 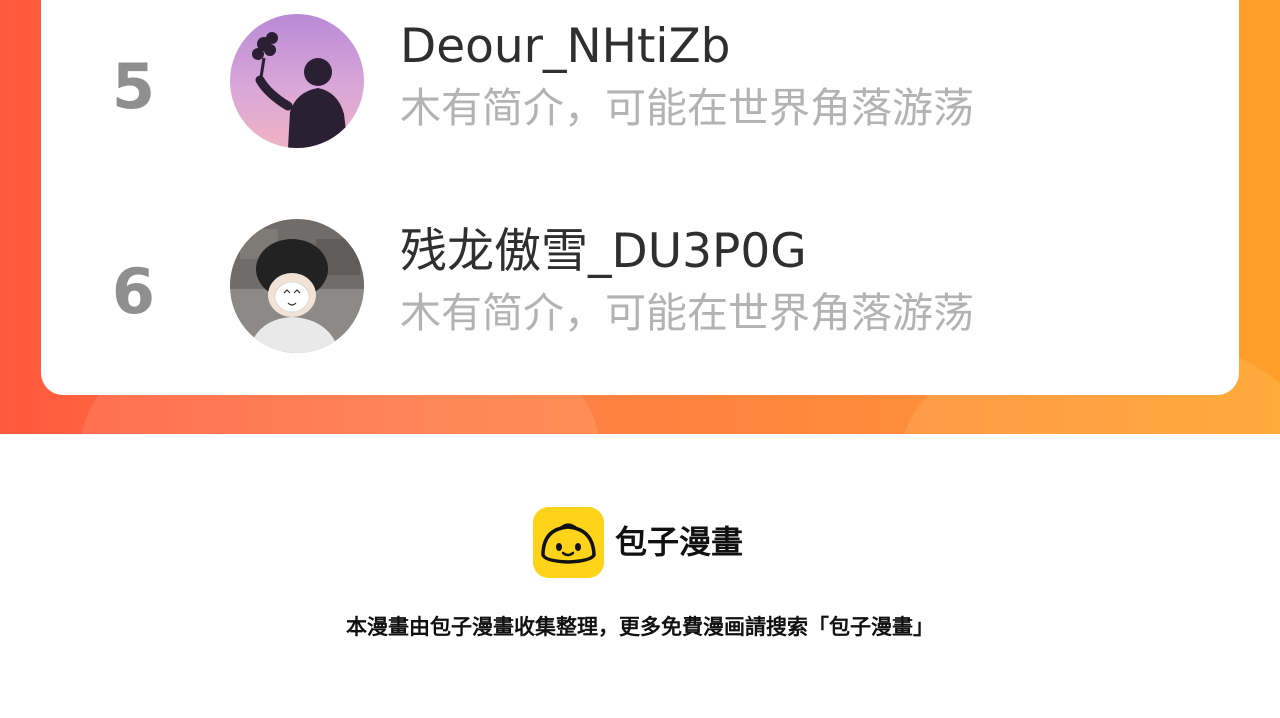 I want to click on person-portrait-avatar, so click(x=297, y=286).